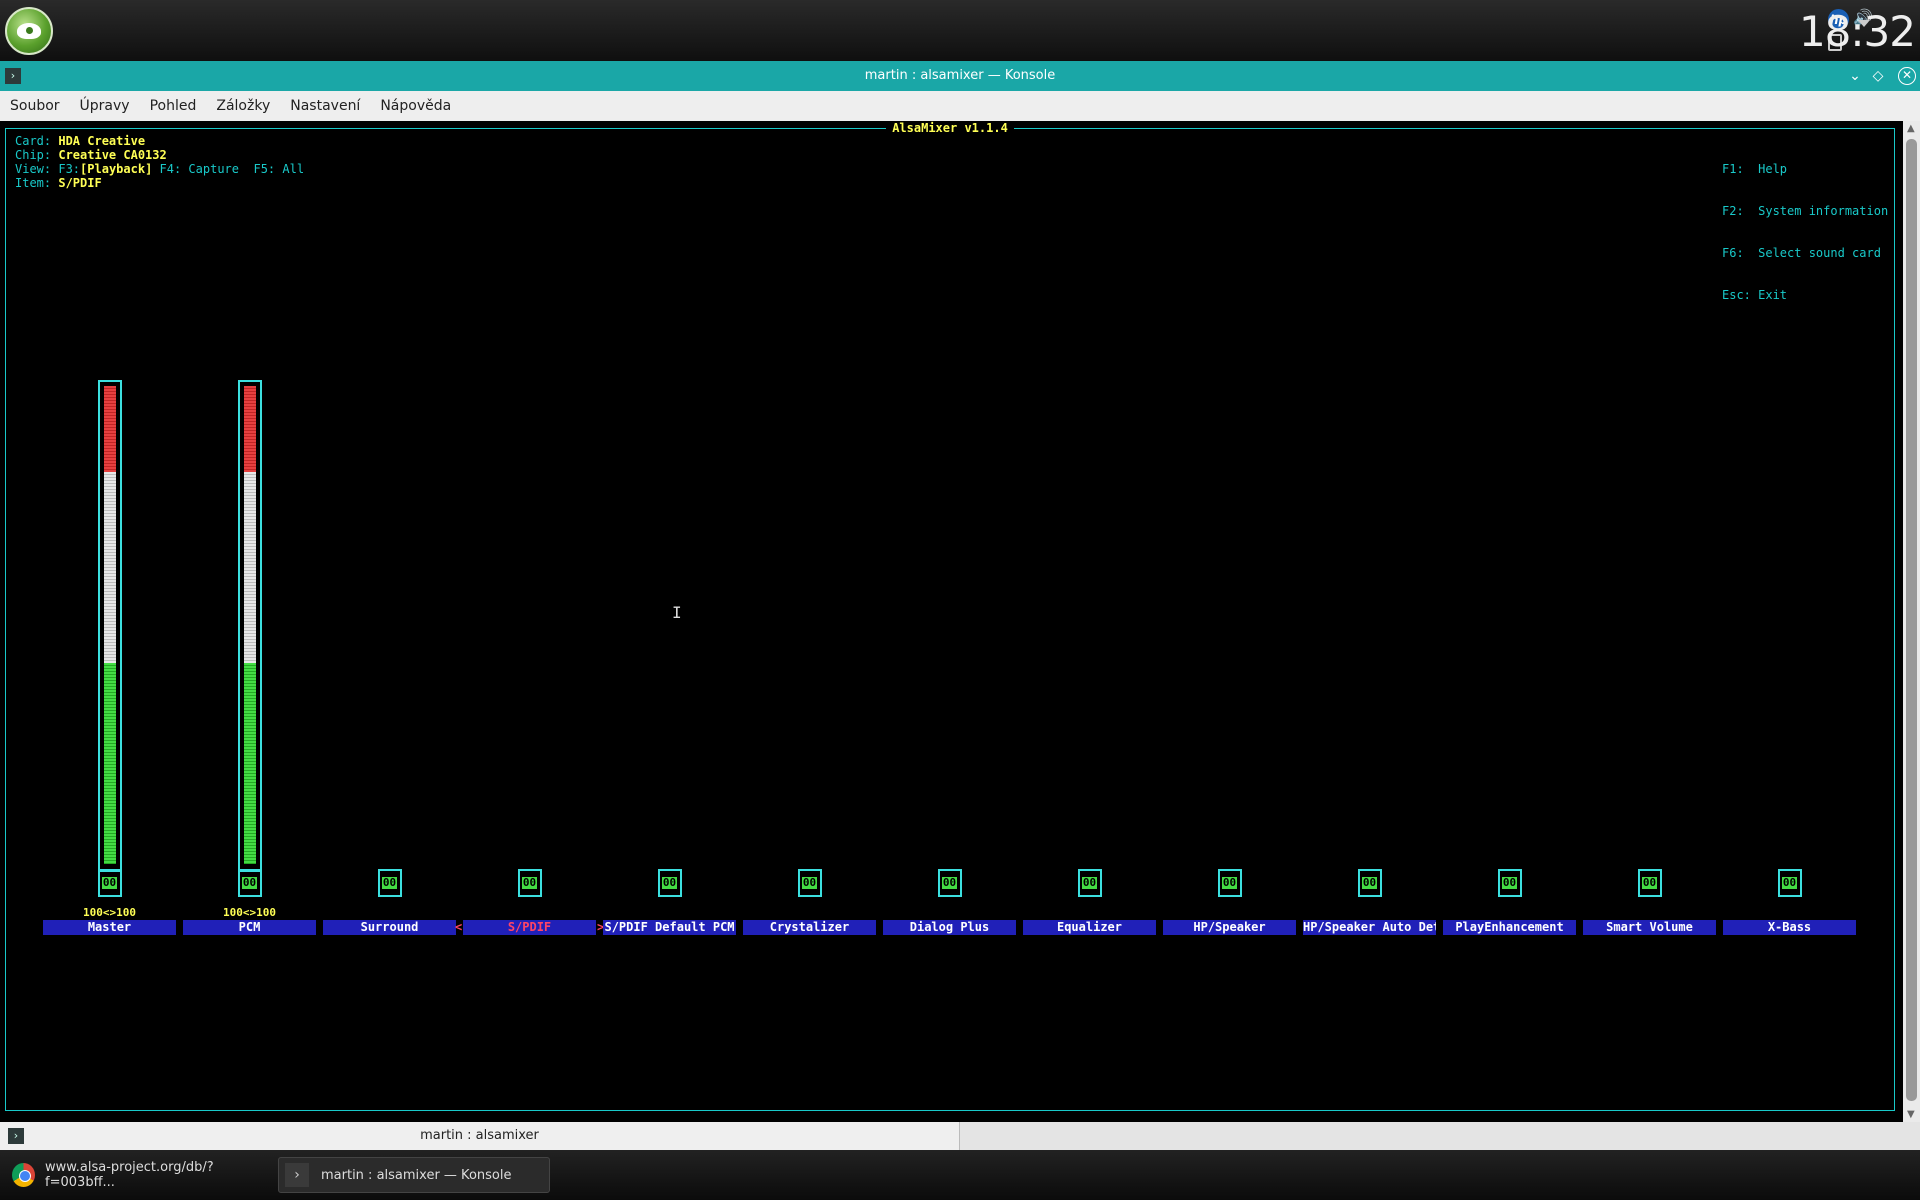 The width and height of the screenshot is (1920, 1200). Describe the element at coordinates (389, 927) in the screenshot. I see `channel-label-surround: Surround` at that location.